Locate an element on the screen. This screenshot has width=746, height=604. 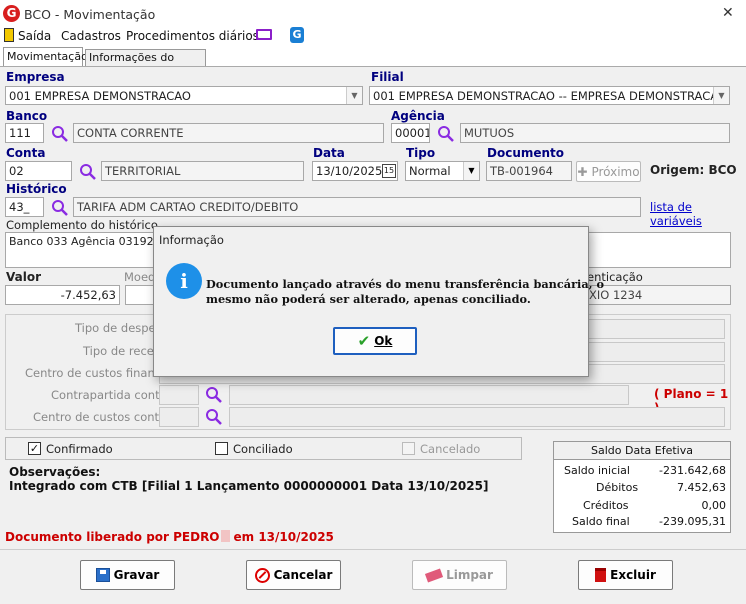
historico-code-input: 43_ is located at coordinates (24, 207).